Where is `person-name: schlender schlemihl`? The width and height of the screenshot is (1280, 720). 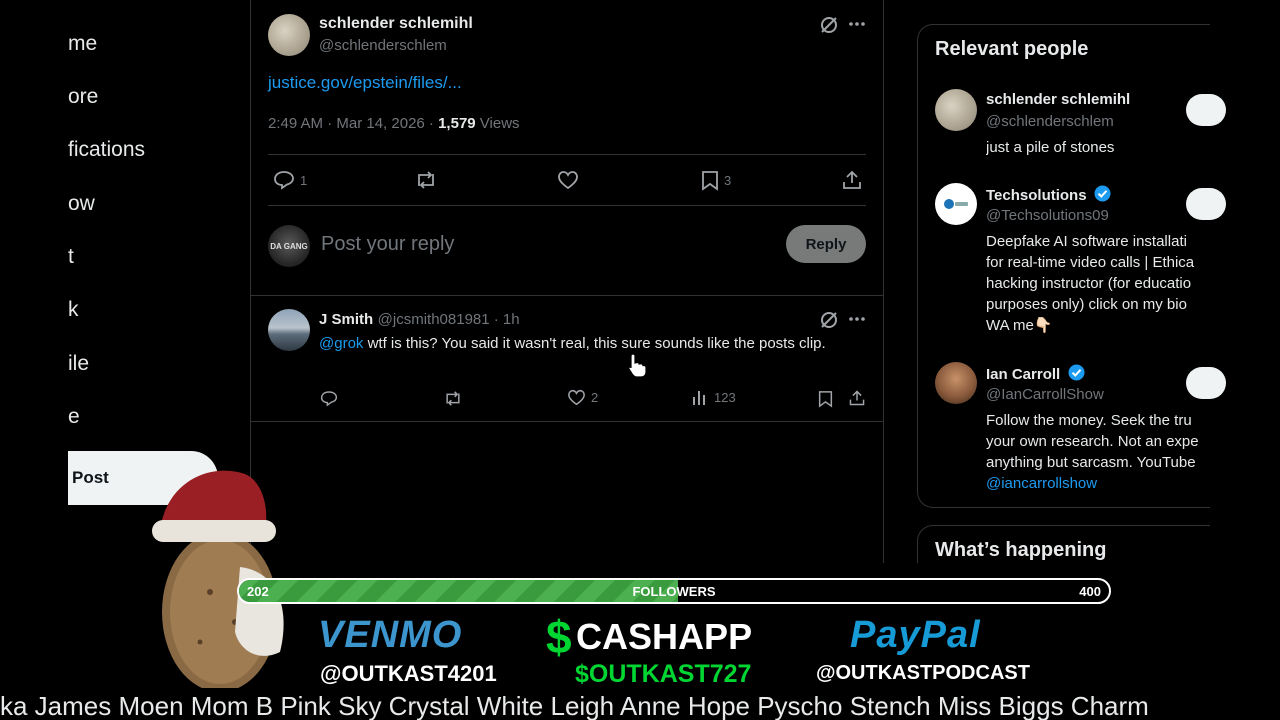 person-name: schlender schlemihl is located at coordinates (1098, 99).